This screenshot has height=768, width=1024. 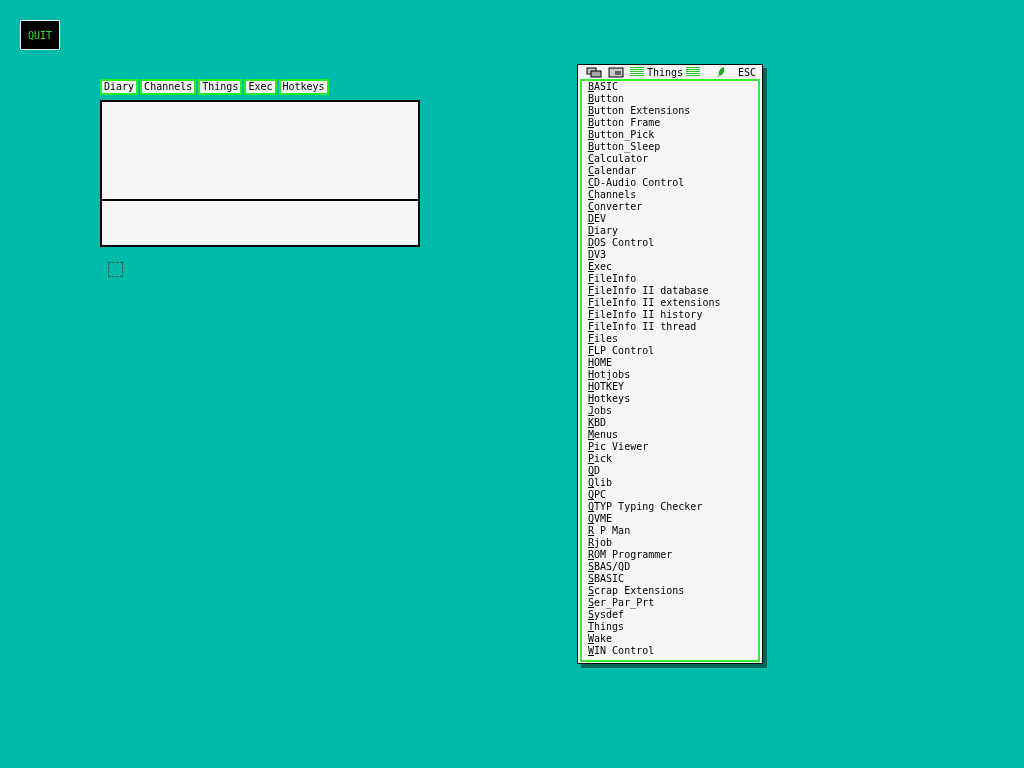 What do you see at coordinates (673, 387) in the screenshot?
I see `list-item: HOTKEY` at bounding box center [673, 387].